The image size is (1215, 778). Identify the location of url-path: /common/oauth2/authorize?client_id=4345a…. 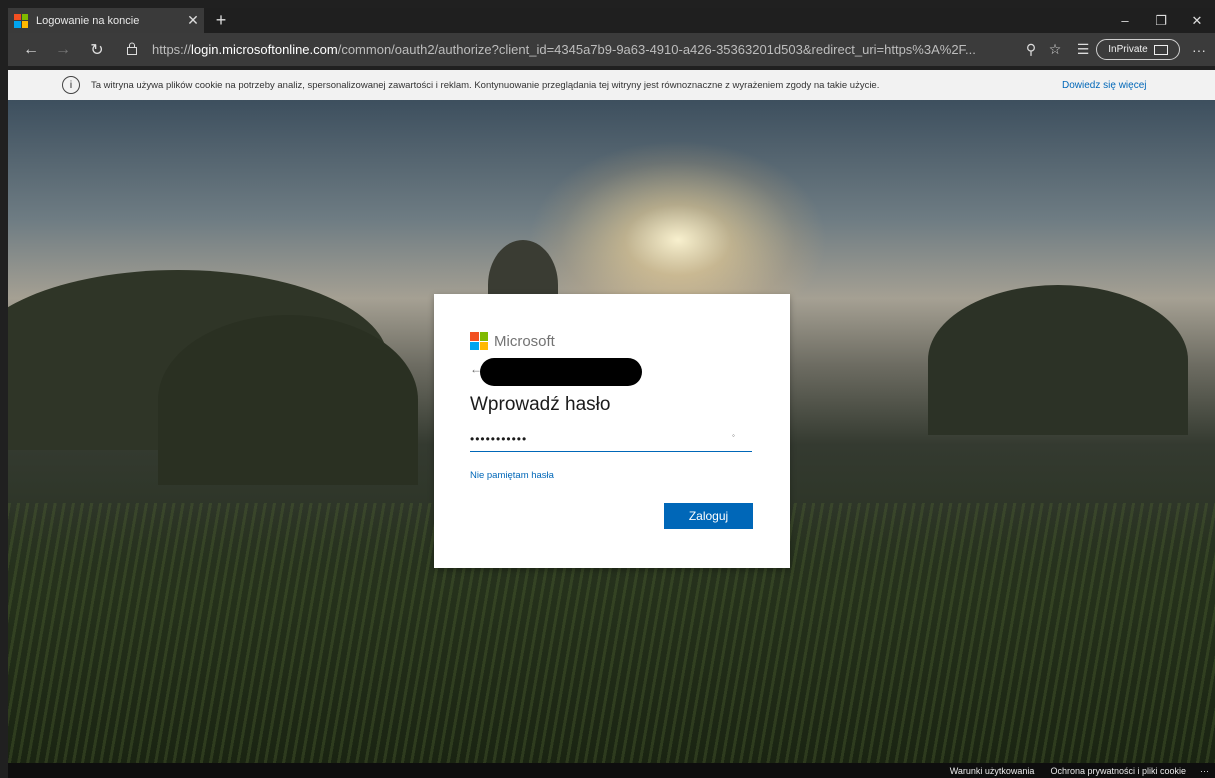
(656, 49).